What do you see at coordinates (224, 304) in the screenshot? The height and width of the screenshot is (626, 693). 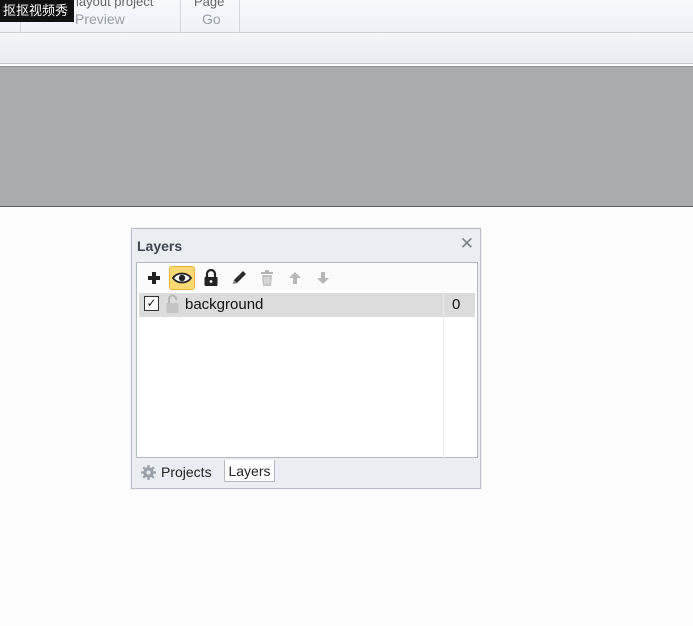 I see `layer-name: background` at bounding box center [224, 304].